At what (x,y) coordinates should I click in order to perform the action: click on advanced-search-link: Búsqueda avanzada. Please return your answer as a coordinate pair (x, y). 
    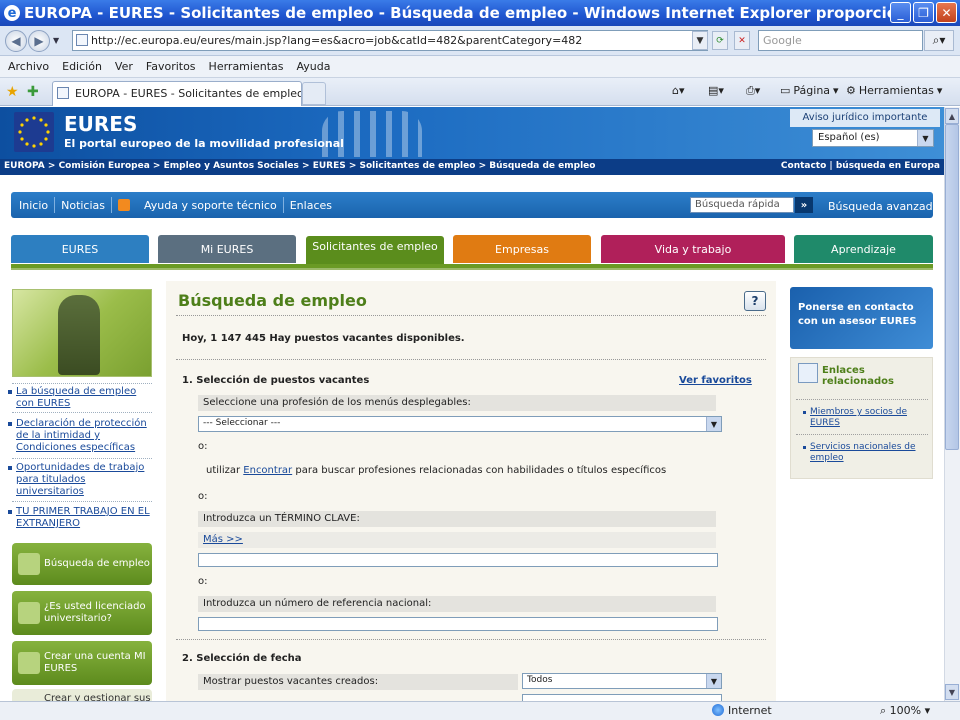
    Looking at the image, I should click on (883, 206).